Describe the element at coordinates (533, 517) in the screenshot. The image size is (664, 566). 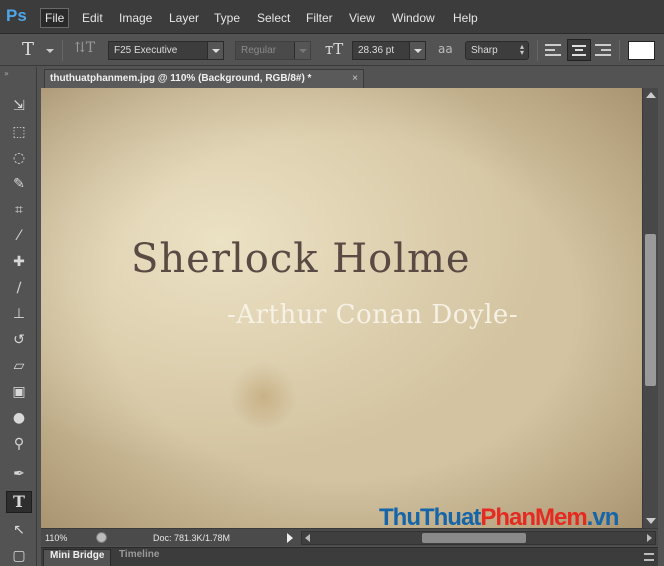
I see `watermark-part-2: PhanMem` at that location.